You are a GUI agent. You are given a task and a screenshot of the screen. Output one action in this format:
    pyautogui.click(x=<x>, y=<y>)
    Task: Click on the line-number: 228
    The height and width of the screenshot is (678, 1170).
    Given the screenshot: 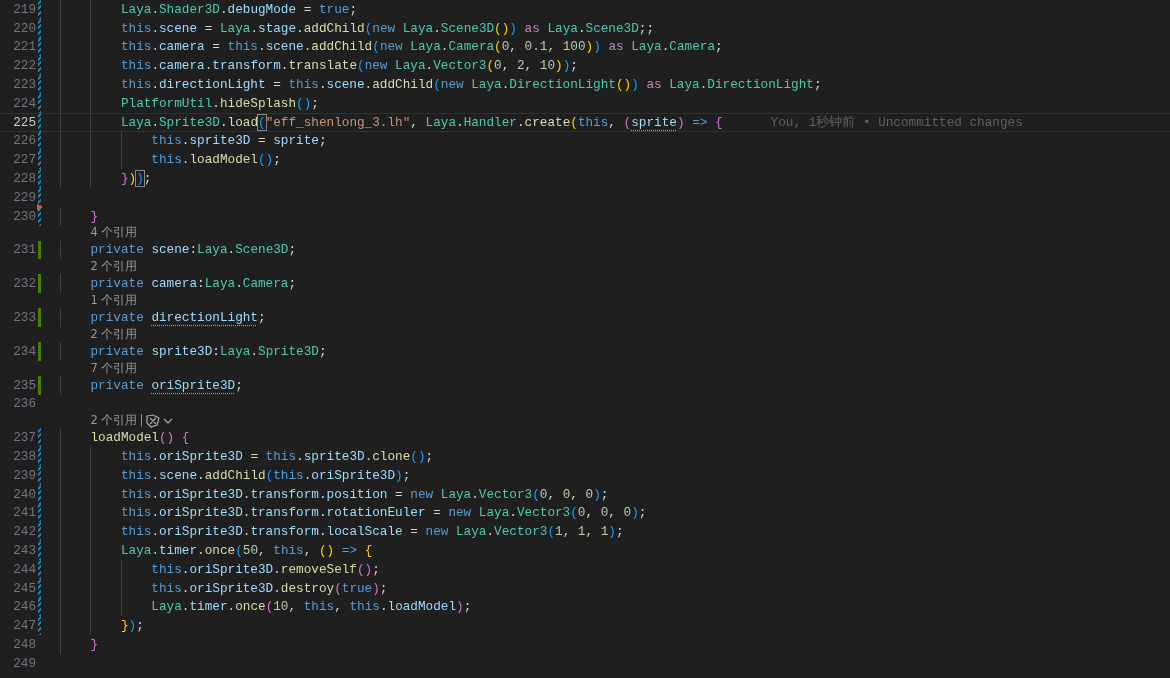 What is the action you would take?
    pyautogui.click(x=24, y=179)
    